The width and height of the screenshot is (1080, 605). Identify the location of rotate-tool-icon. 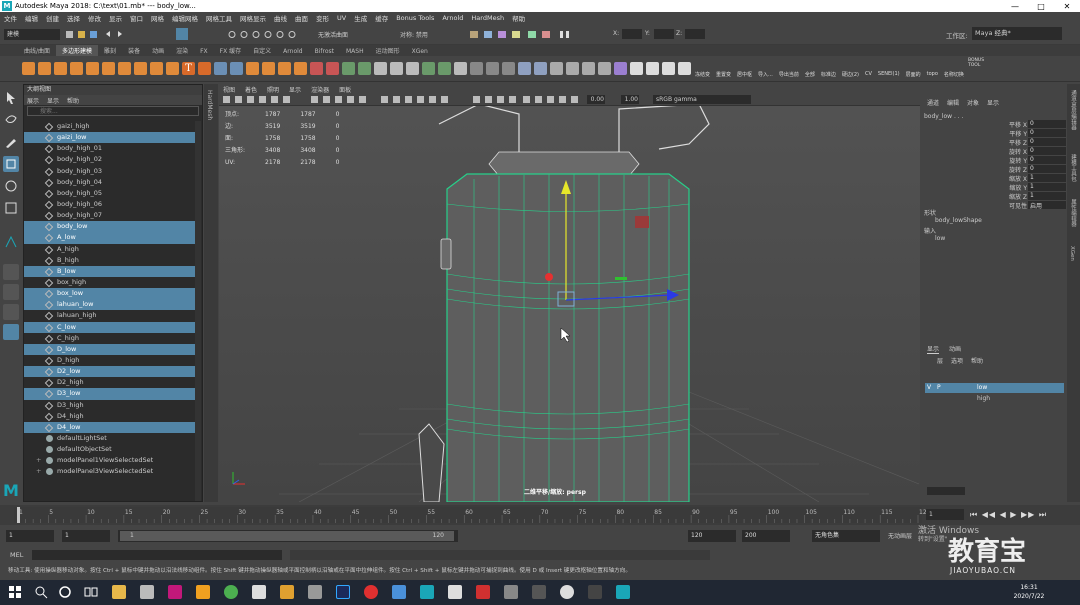
(11, 186).